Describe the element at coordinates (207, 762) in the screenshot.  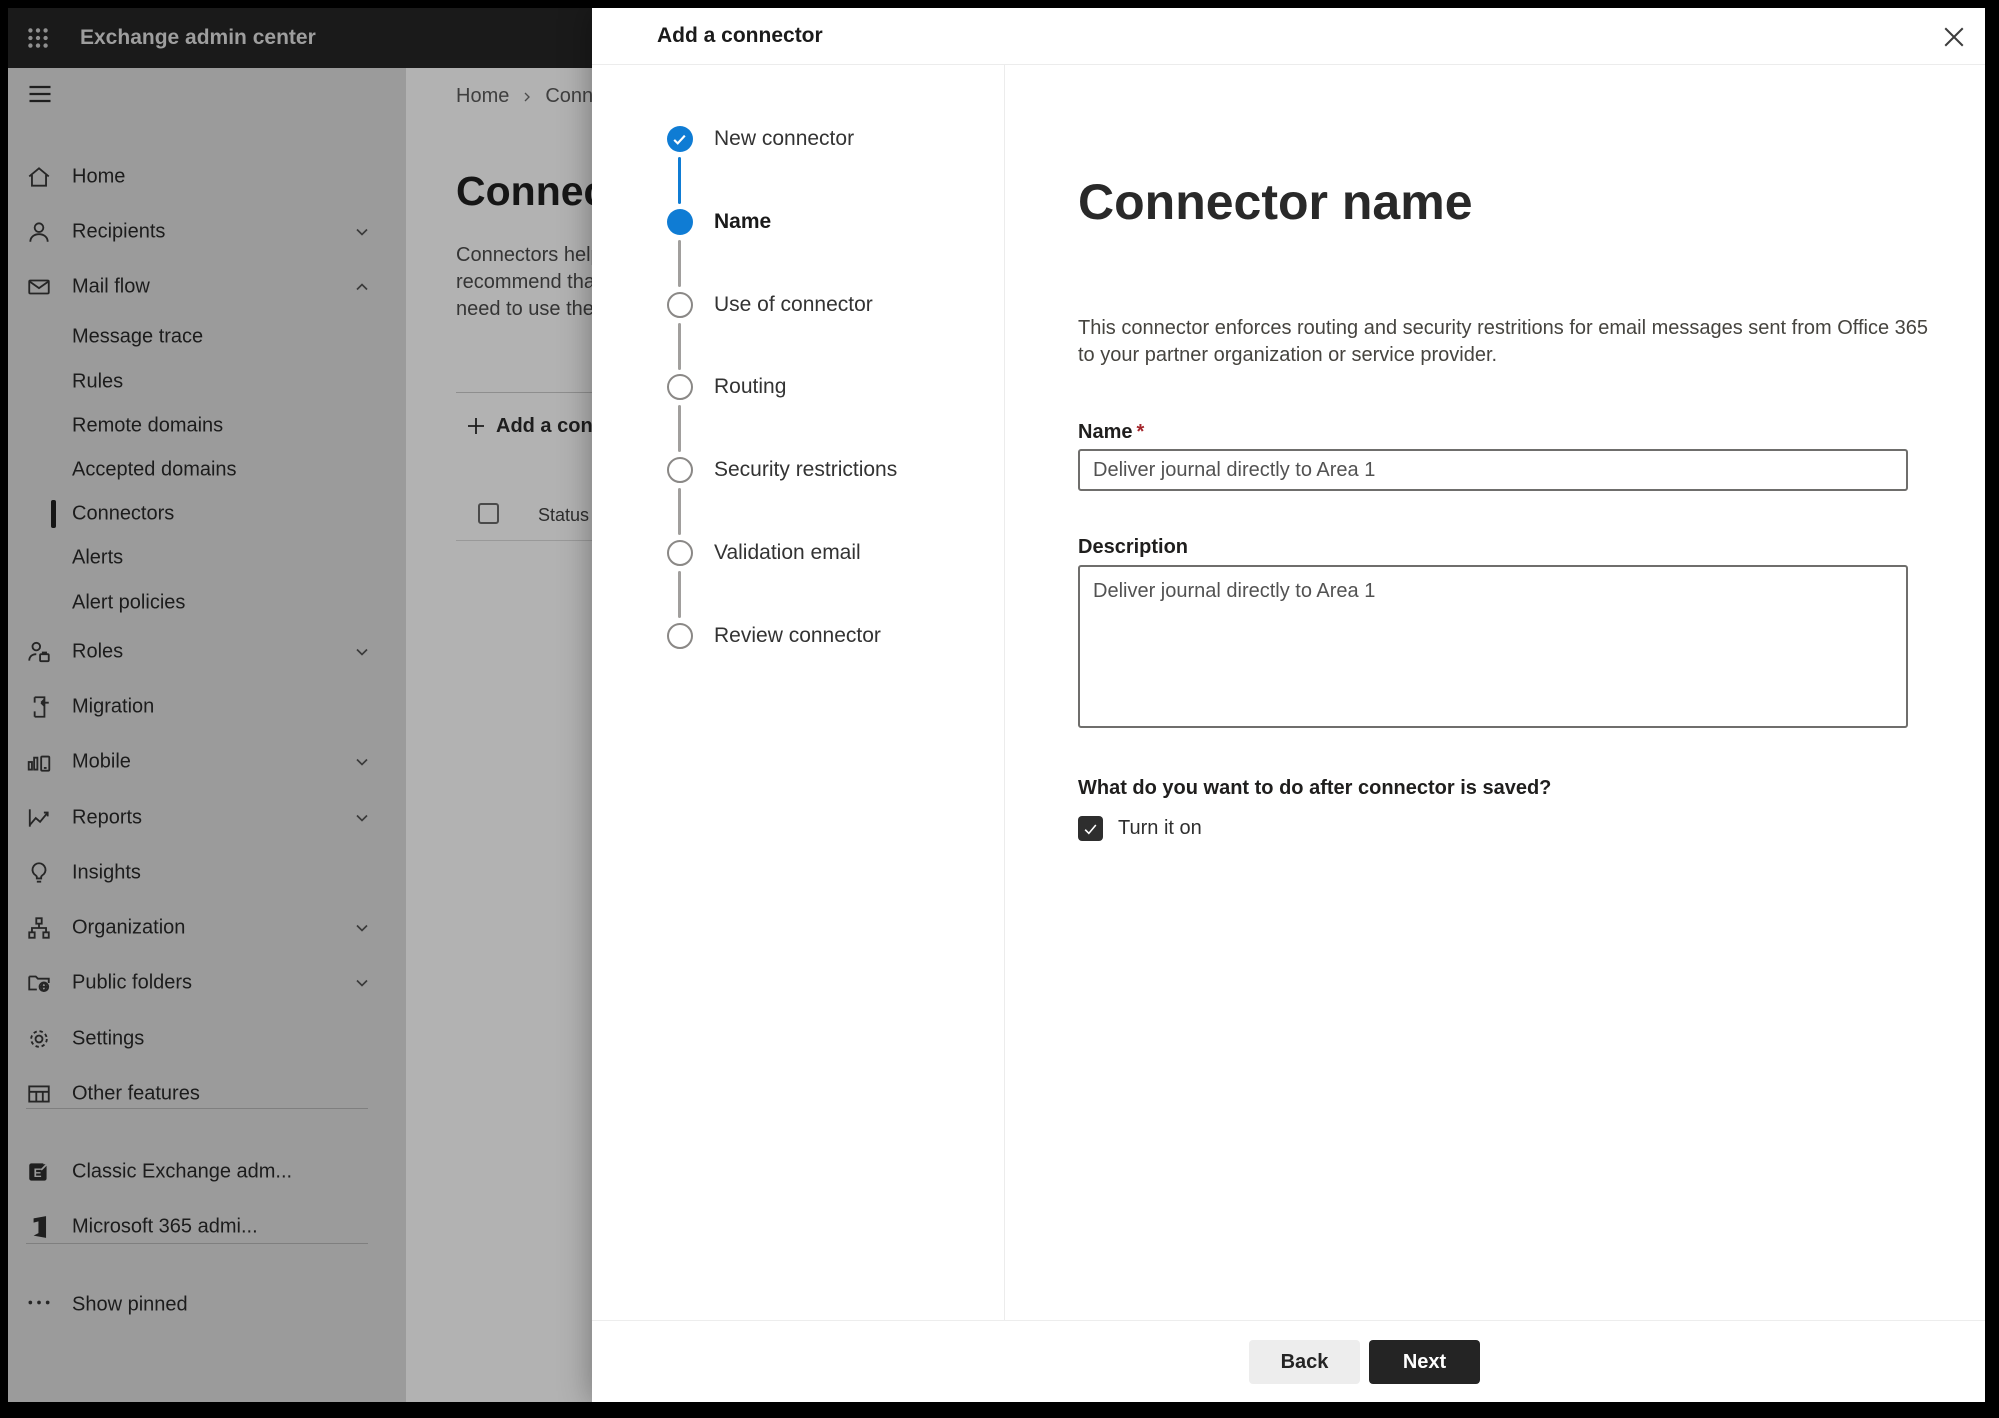
I see `sidebar-item-mobile: Mobile` at that location.